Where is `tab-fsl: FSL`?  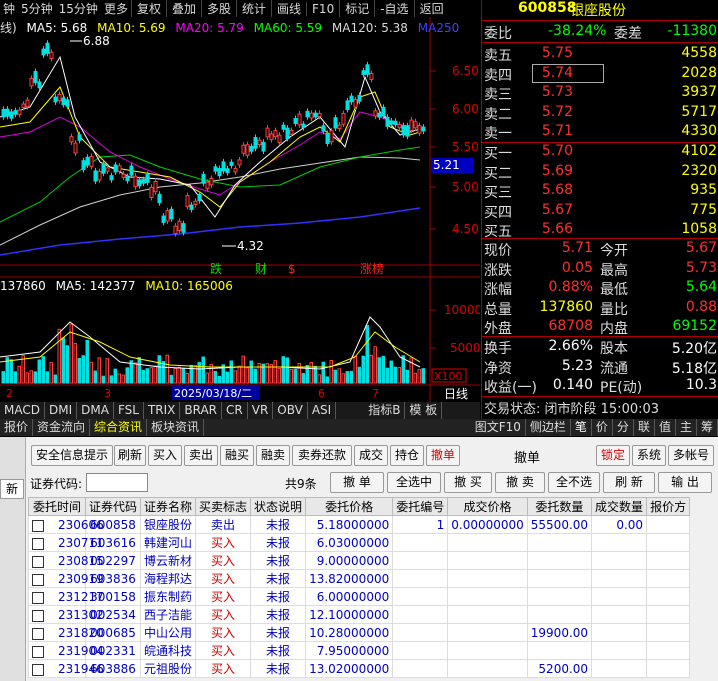 tab-fsl: FSL is located at coordinates (129, 410).